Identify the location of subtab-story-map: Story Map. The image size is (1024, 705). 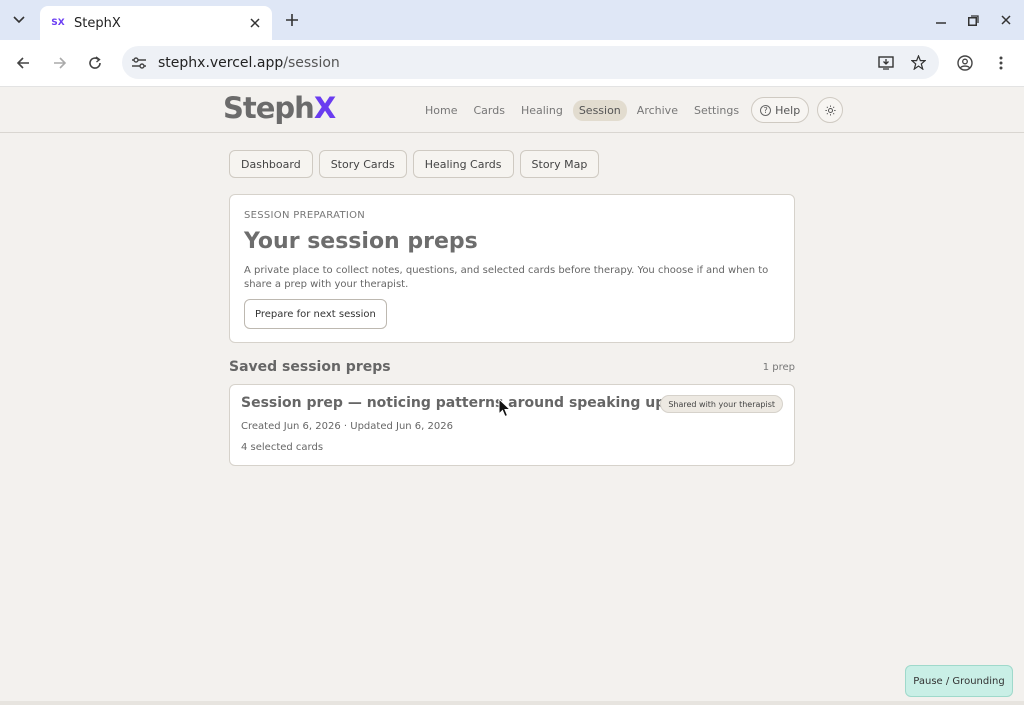
(559, 164).